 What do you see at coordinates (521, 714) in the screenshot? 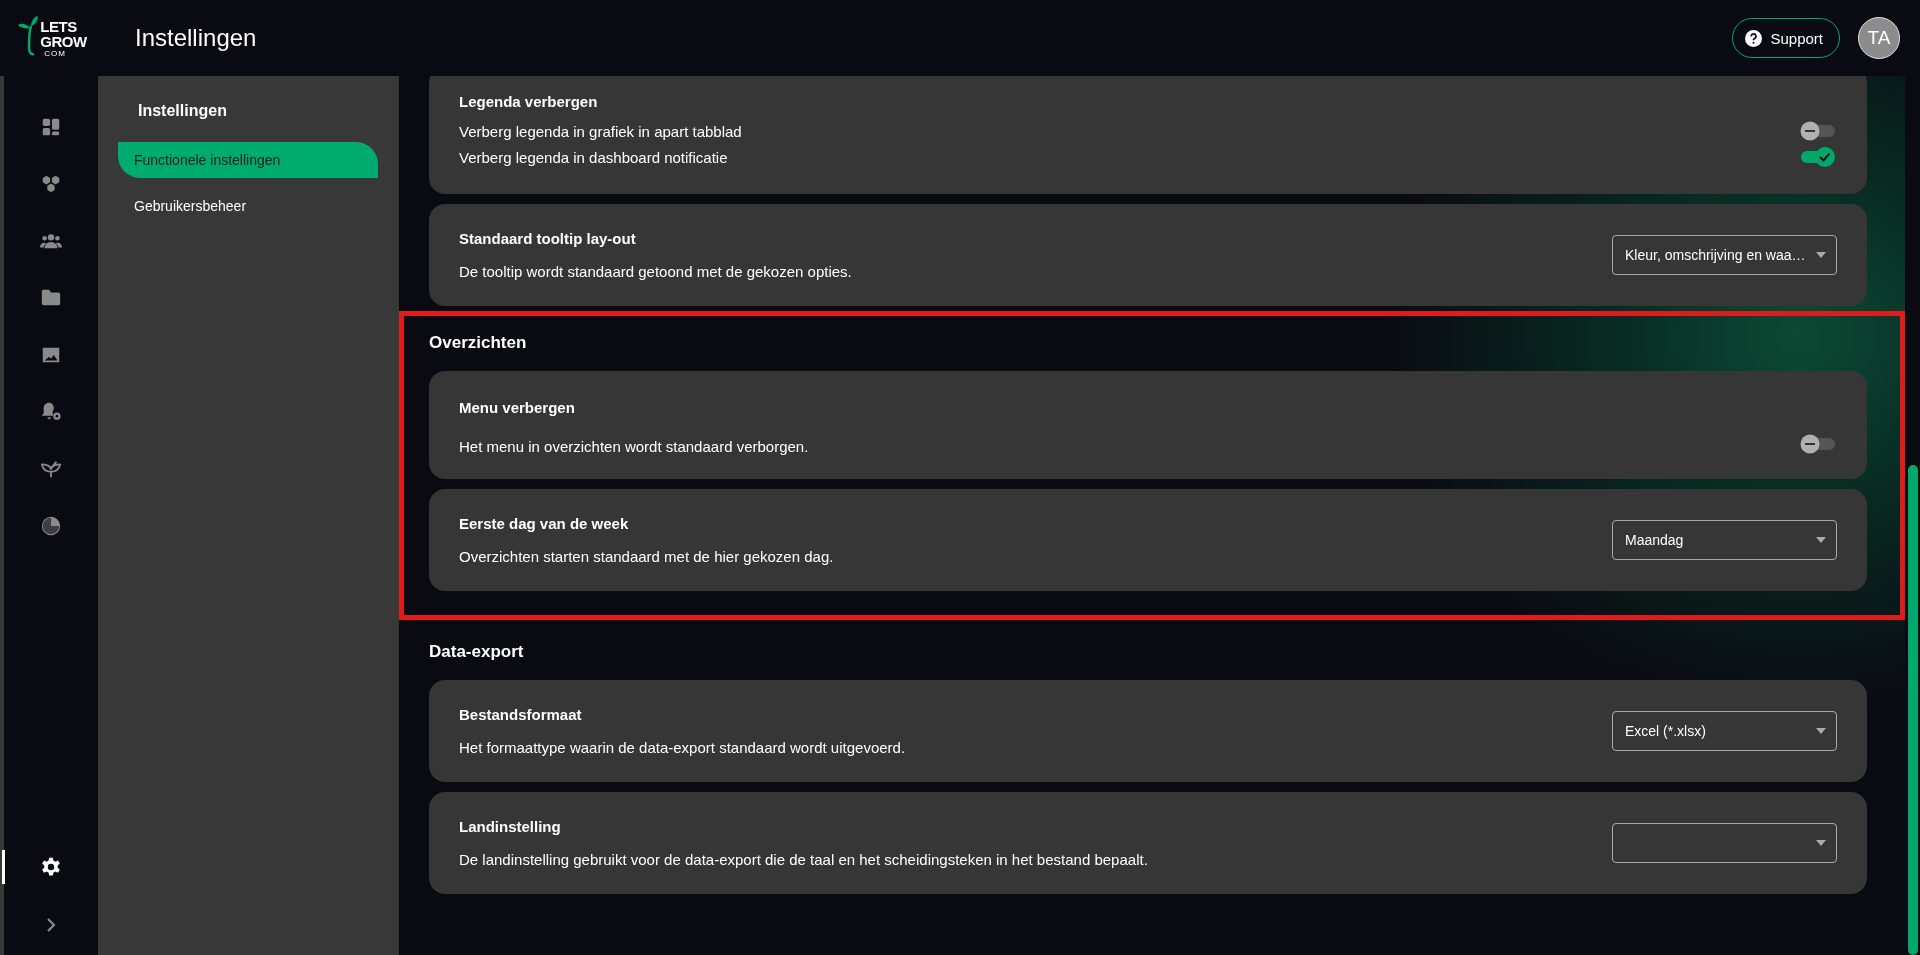
I see `card-title: Bestandsformaat` at bounding box center [521, 714].